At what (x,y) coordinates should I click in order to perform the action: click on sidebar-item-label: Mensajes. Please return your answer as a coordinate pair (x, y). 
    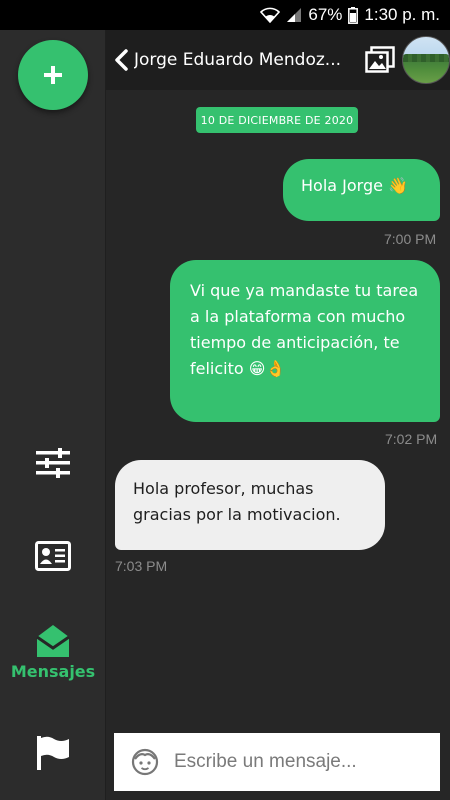
    Looking at the image, I should click on (53, 671).